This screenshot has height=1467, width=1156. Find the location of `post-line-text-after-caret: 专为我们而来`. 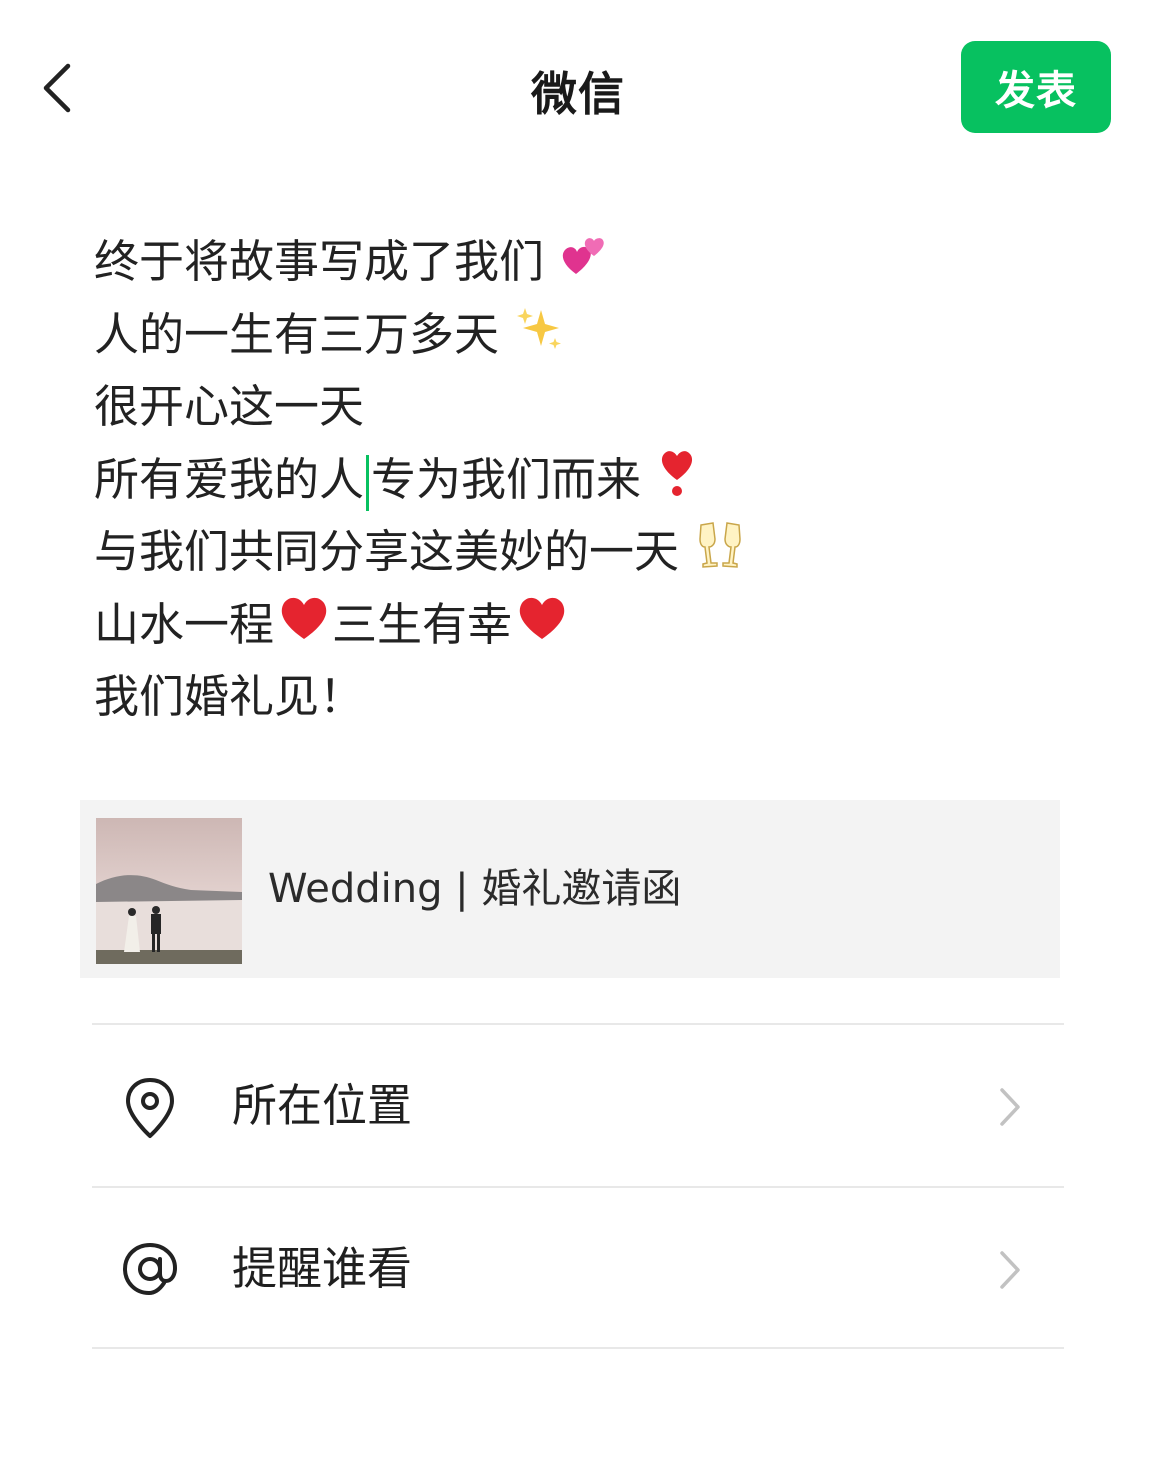

post-line-text-after-caret: 专为我们而来 is located at coordinates (506, 479).